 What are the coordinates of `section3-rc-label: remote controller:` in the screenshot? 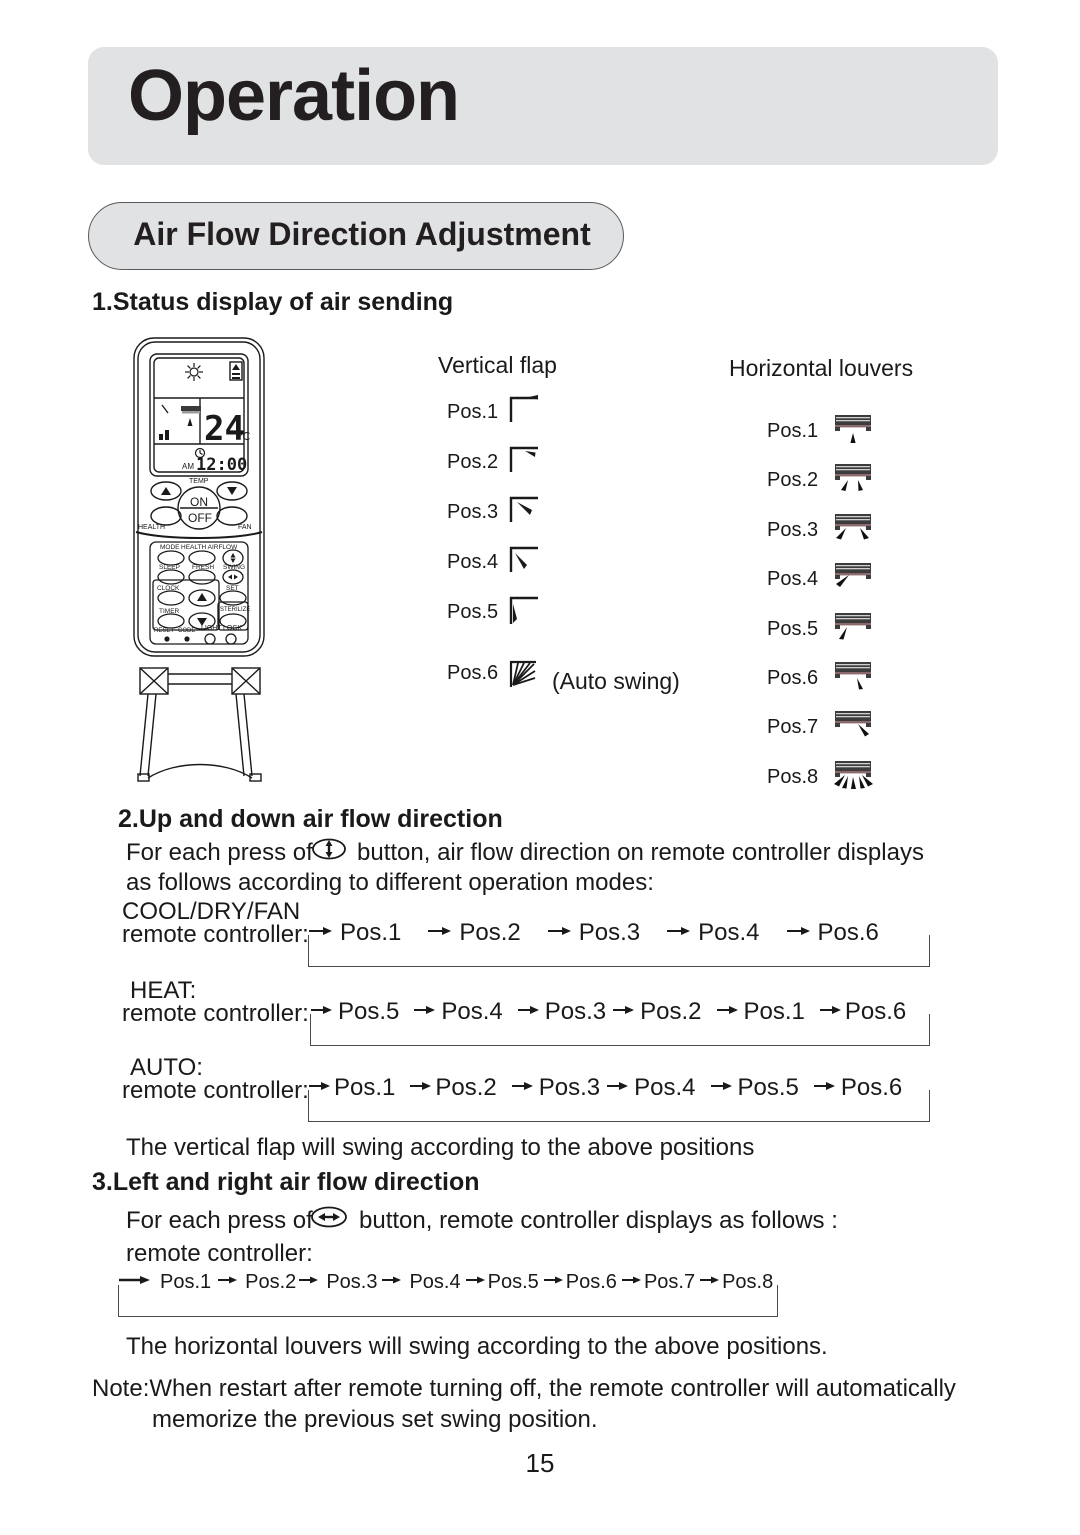 It's located at (219, 1253).